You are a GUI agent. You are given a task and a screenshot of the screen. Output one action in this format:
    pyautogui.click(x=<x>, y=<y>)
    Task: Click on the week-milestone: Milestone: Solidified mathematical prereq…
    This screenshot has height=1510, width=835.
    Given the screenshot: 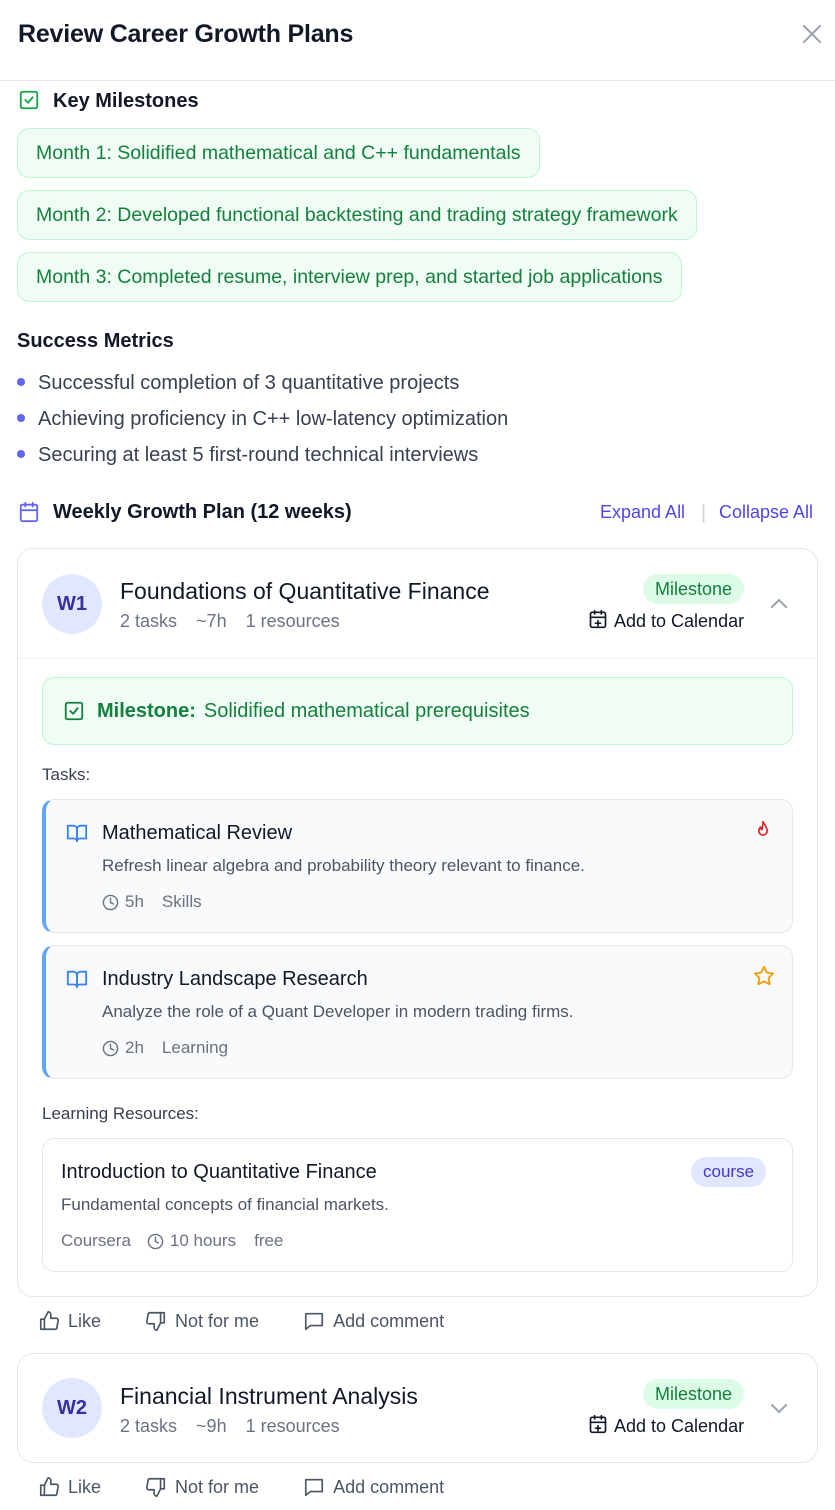 What is the action you would take?
    pyautogui.click(x=417, y=711)
    